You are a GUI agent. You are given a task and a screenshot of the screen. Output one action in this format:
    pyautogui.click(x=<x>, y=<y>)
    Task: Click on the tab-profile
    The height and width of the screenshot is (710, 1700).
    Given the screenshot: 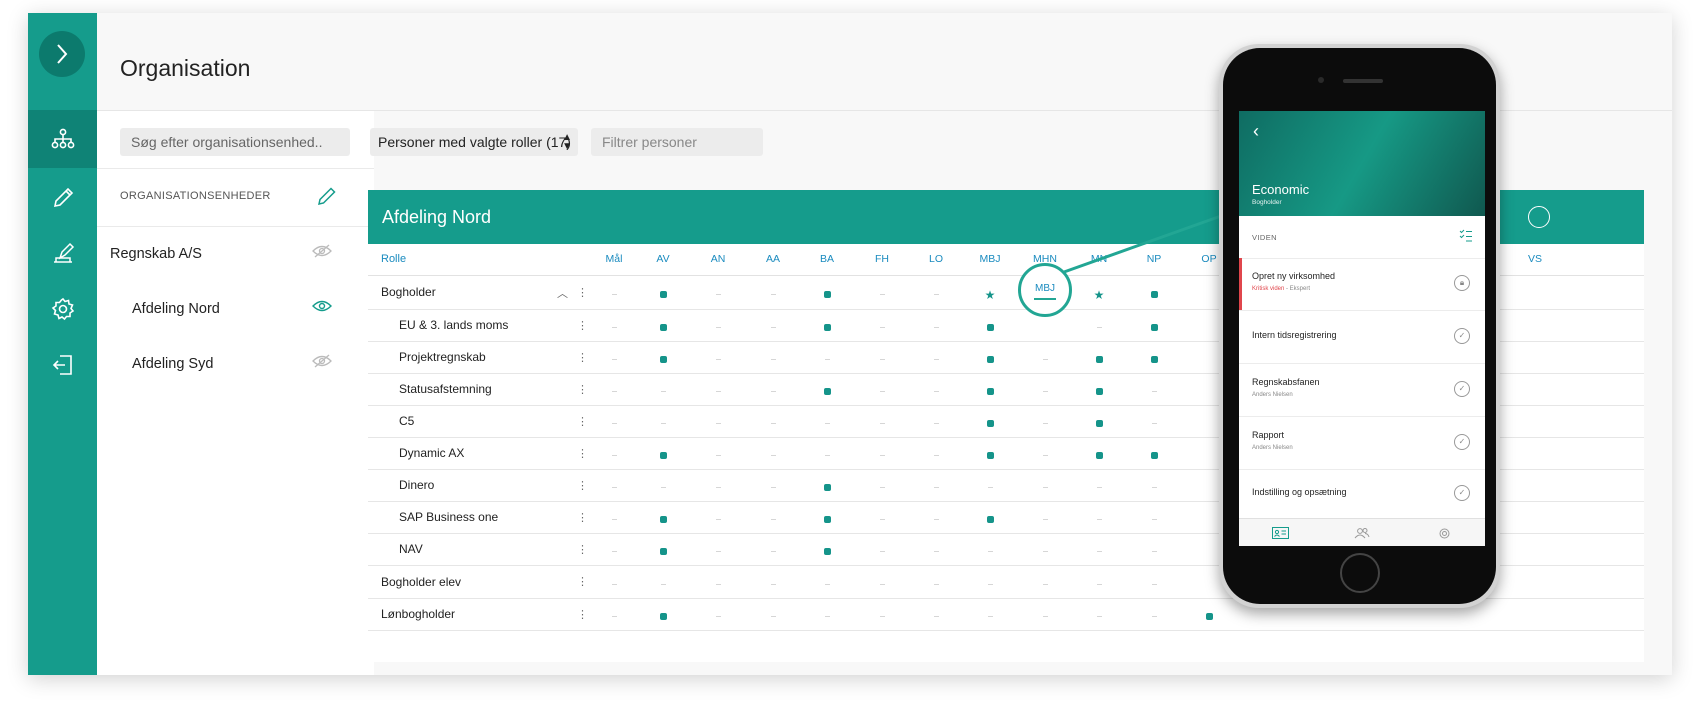 What is the action you would take?
    pyautogui.click(x=1280, y=533)
    